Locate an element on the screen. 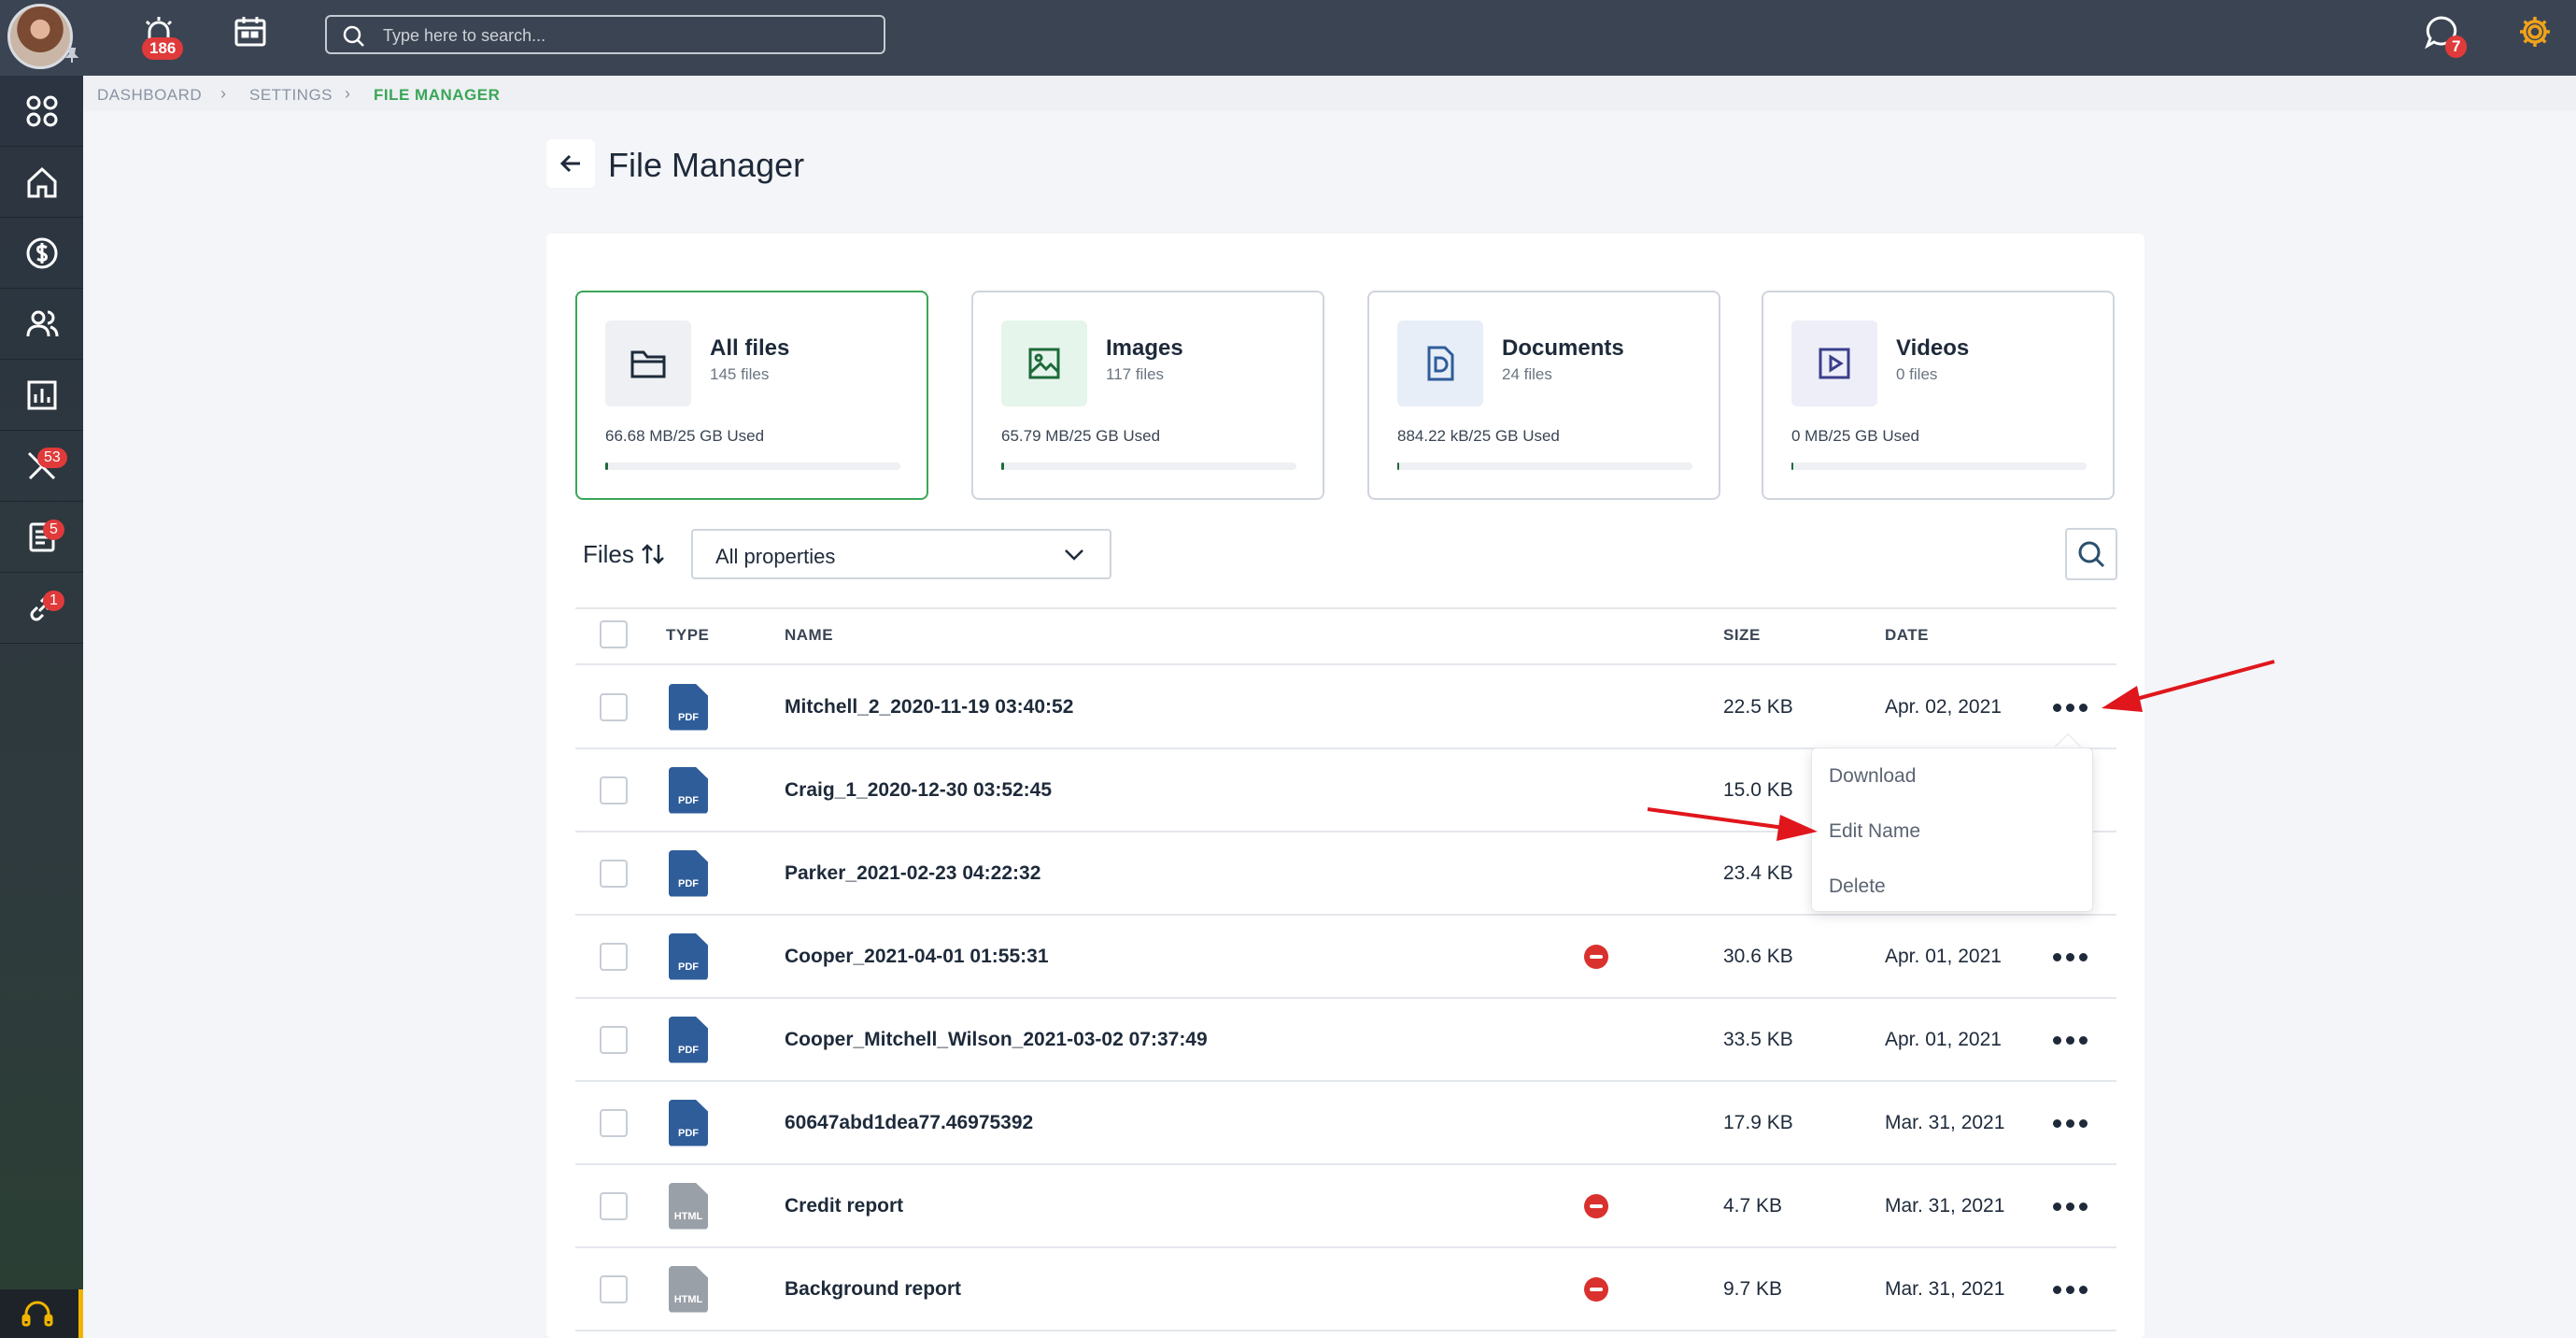  home-icon is located at coordinates (41, 181).